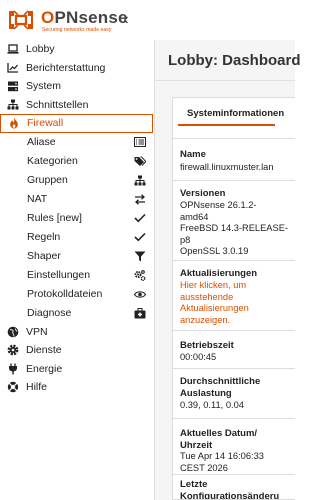 The image size is (320, 500). I want to click on eye-icon, so click(140, 294).